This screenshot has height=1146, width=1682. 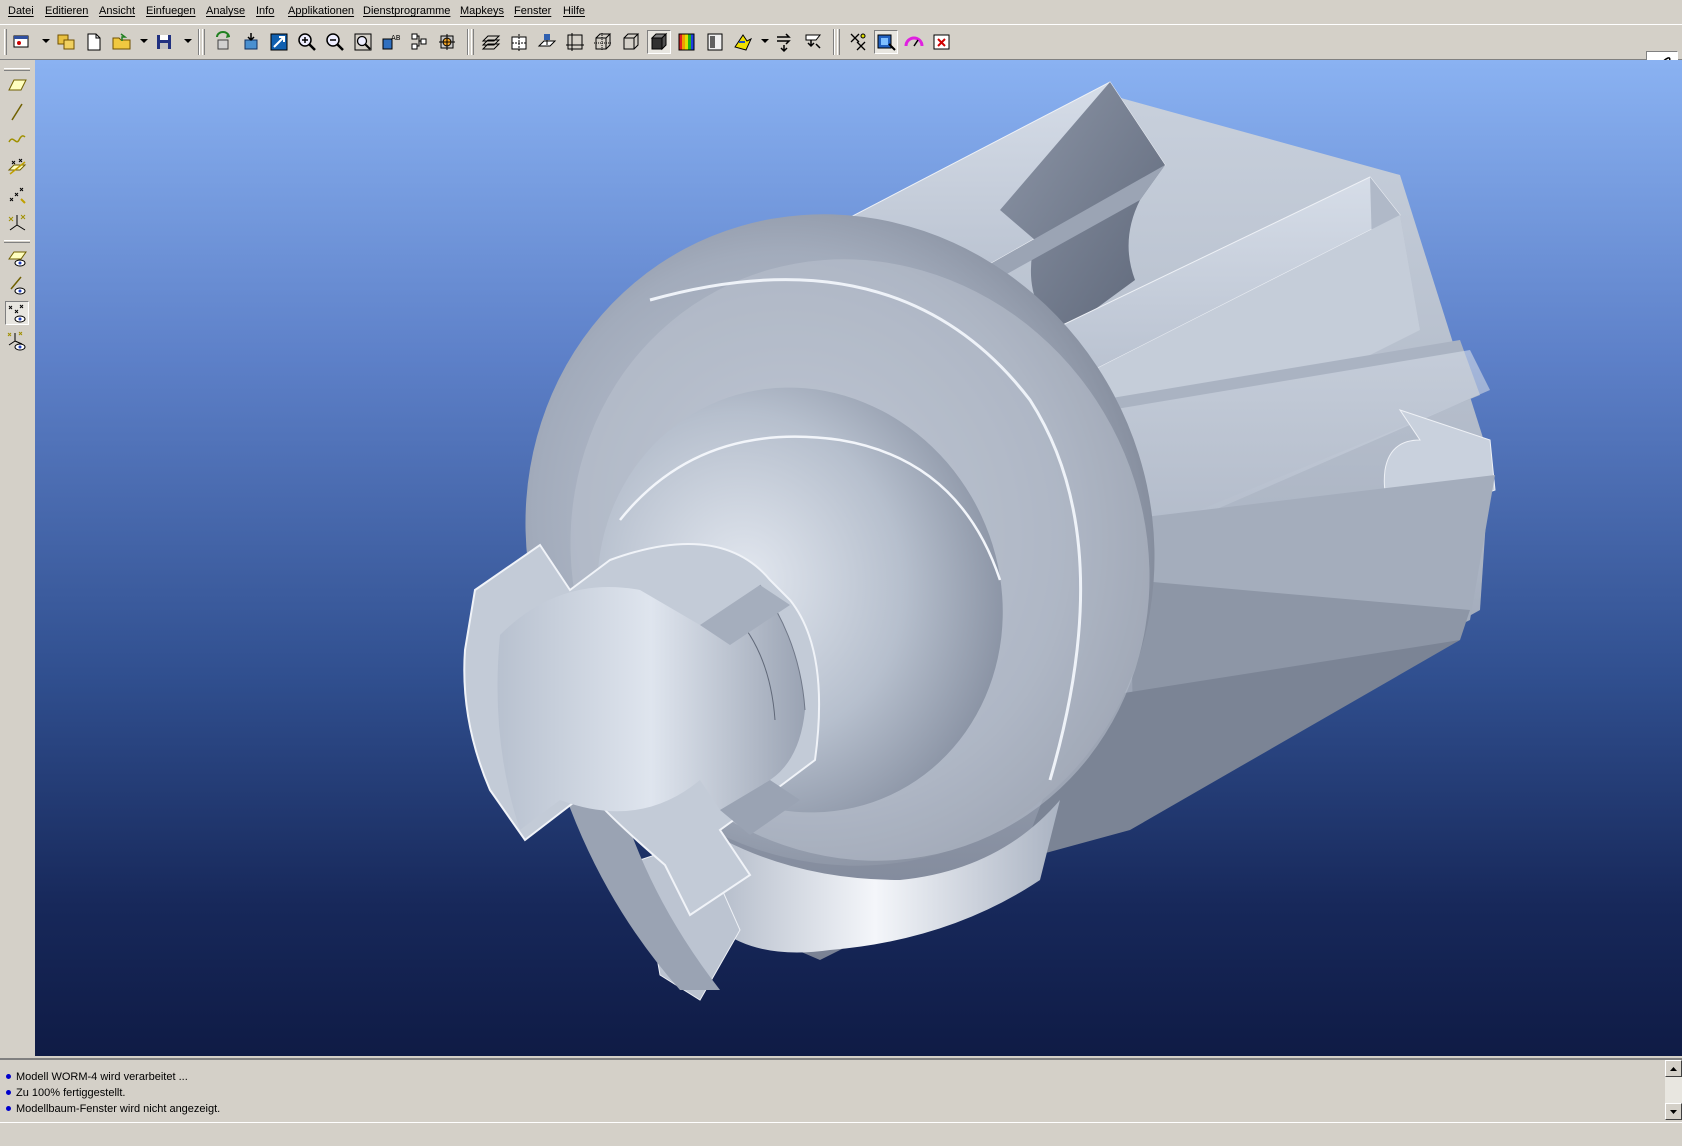 I want to click on mapkey-icon, so click(x=785, y=42).